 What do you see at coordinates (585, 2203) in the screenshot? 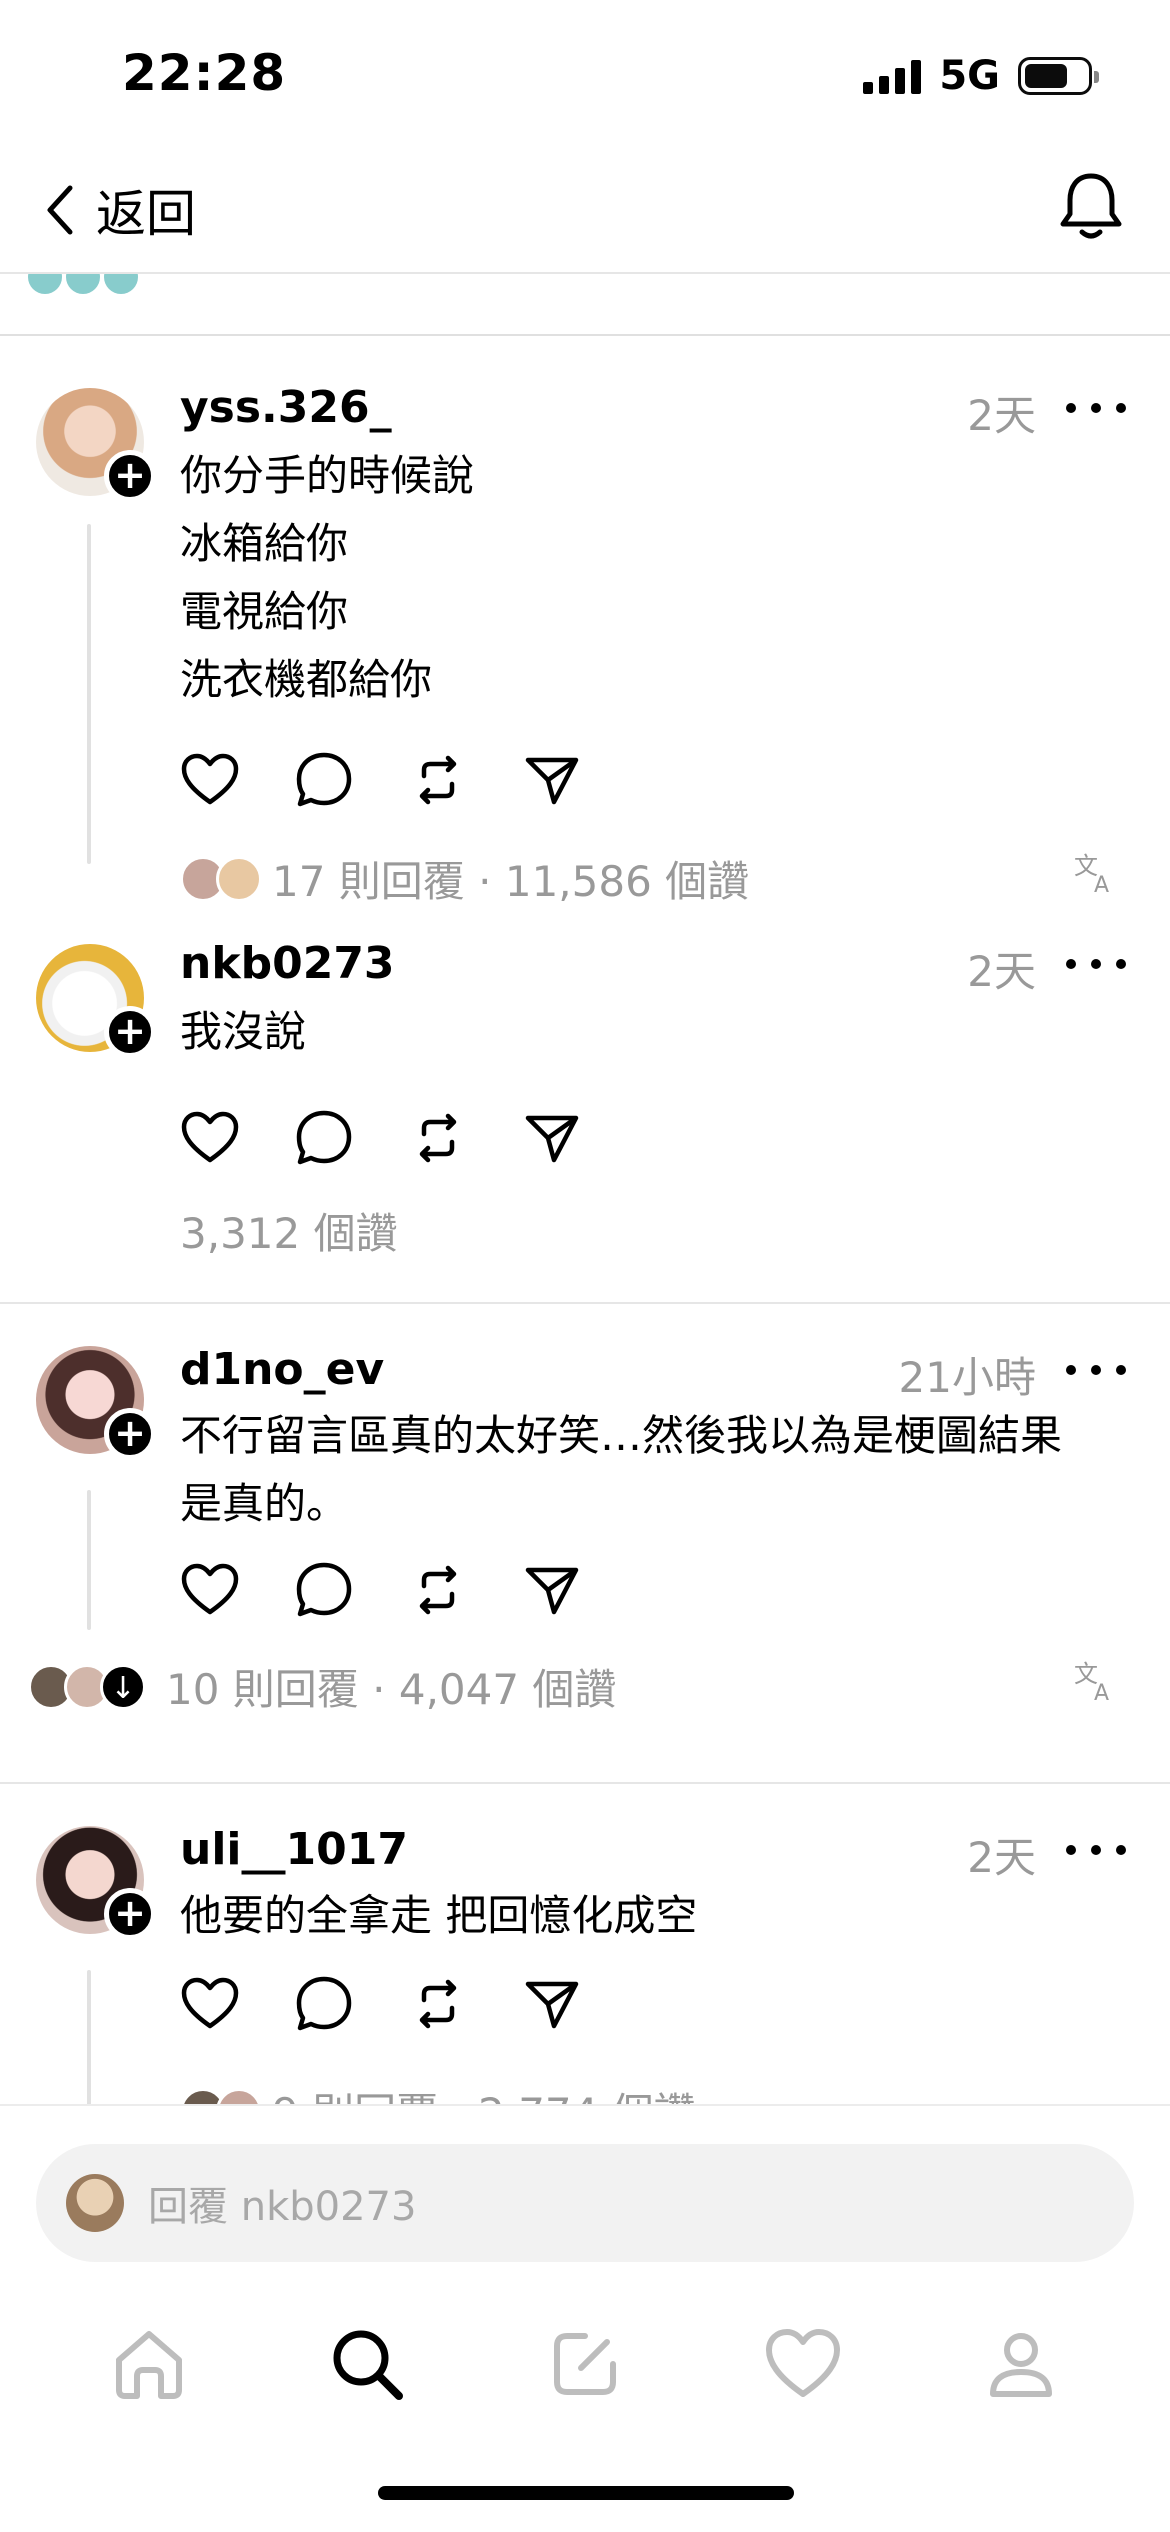
I see `reply-input: 回覆 nkb0273` at bounding box center [585, 2203].